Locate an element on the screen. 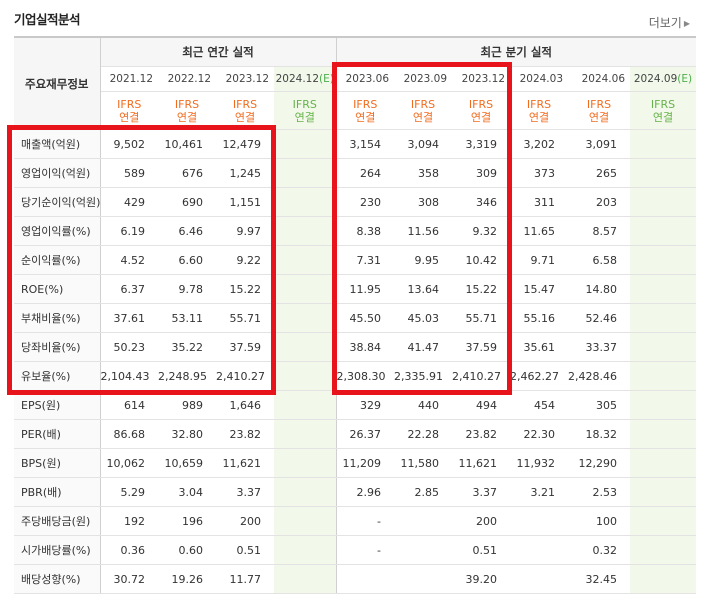 Image resolution: width=701 pixels, height=594 pixels. table-cell: 690 is located at coordinates (187, 202).